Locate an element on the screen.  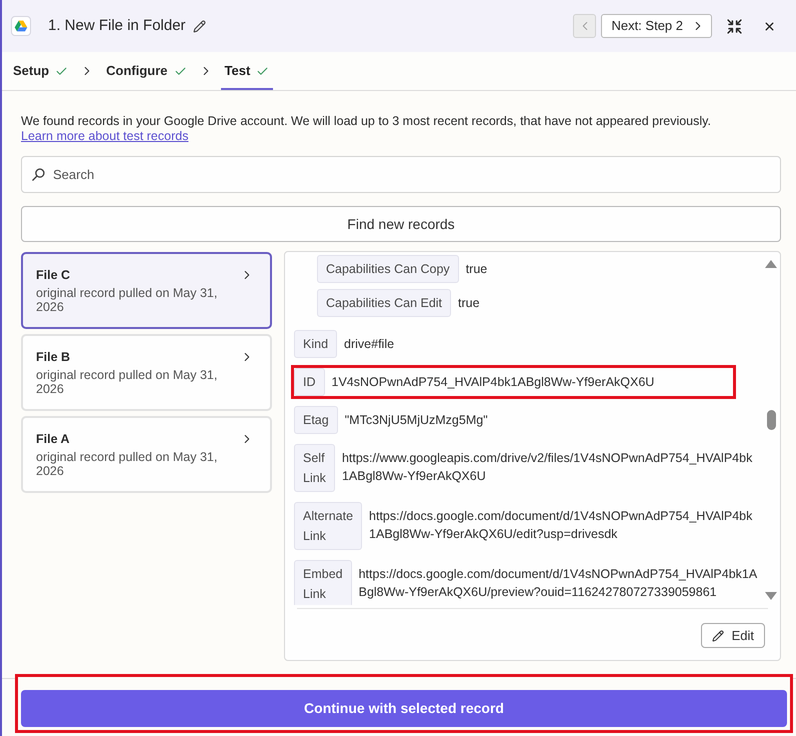
continue-button: Continue with selected record is located at coordinates (404, 708).